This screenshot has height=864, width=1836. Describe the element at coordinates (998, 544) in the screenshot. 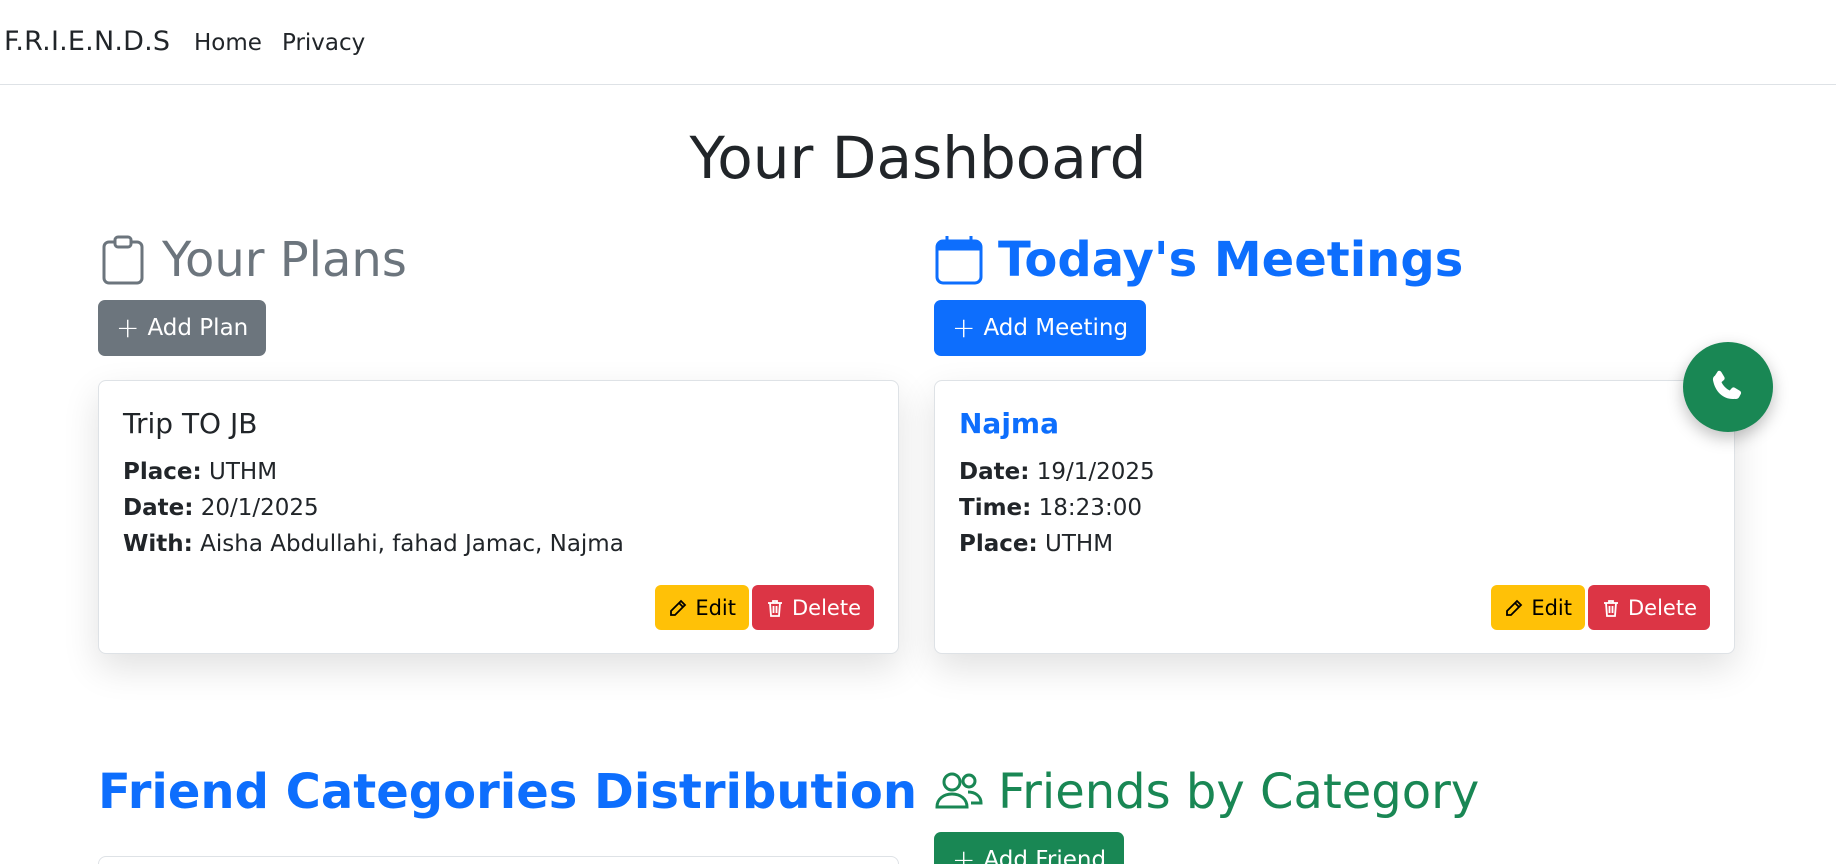

I see `meeting-place-label: Place:` at that location.